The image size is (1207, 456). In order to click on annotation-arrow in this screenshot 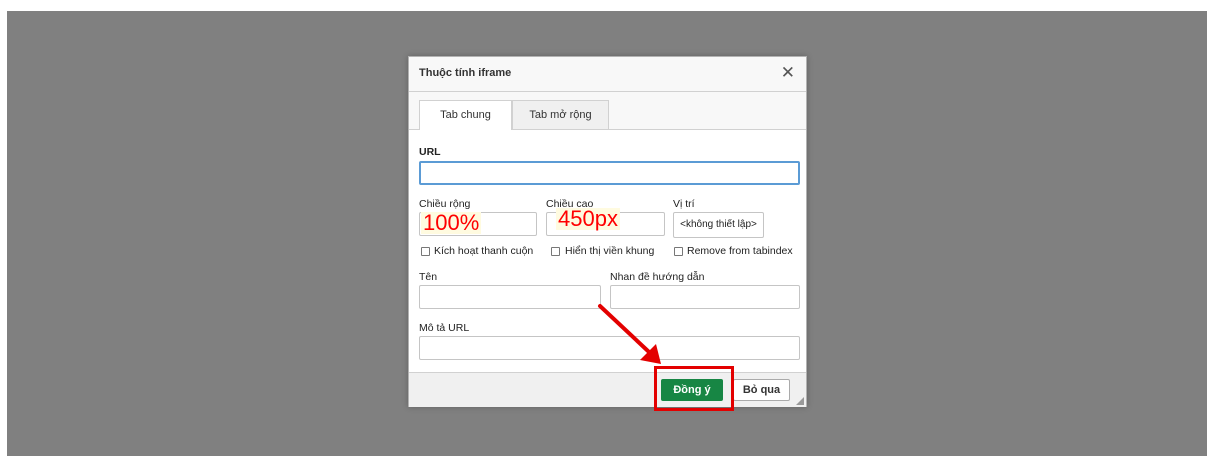, I will do `click(629, 334)`.